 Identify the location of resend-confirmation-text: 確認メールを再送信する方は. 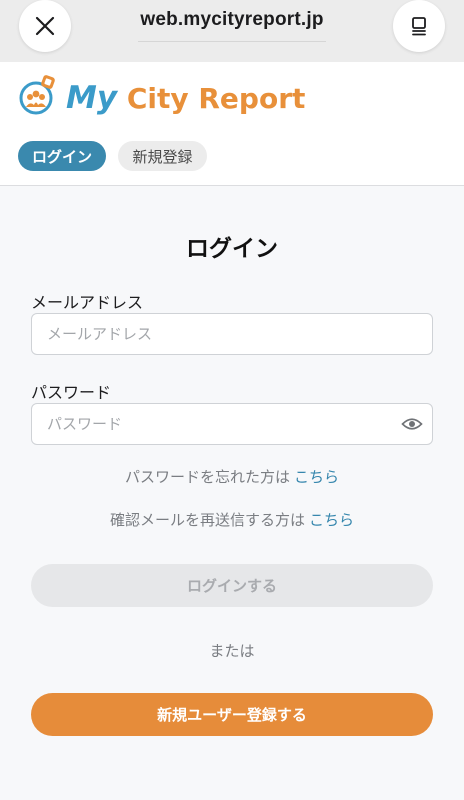
(207, 520).